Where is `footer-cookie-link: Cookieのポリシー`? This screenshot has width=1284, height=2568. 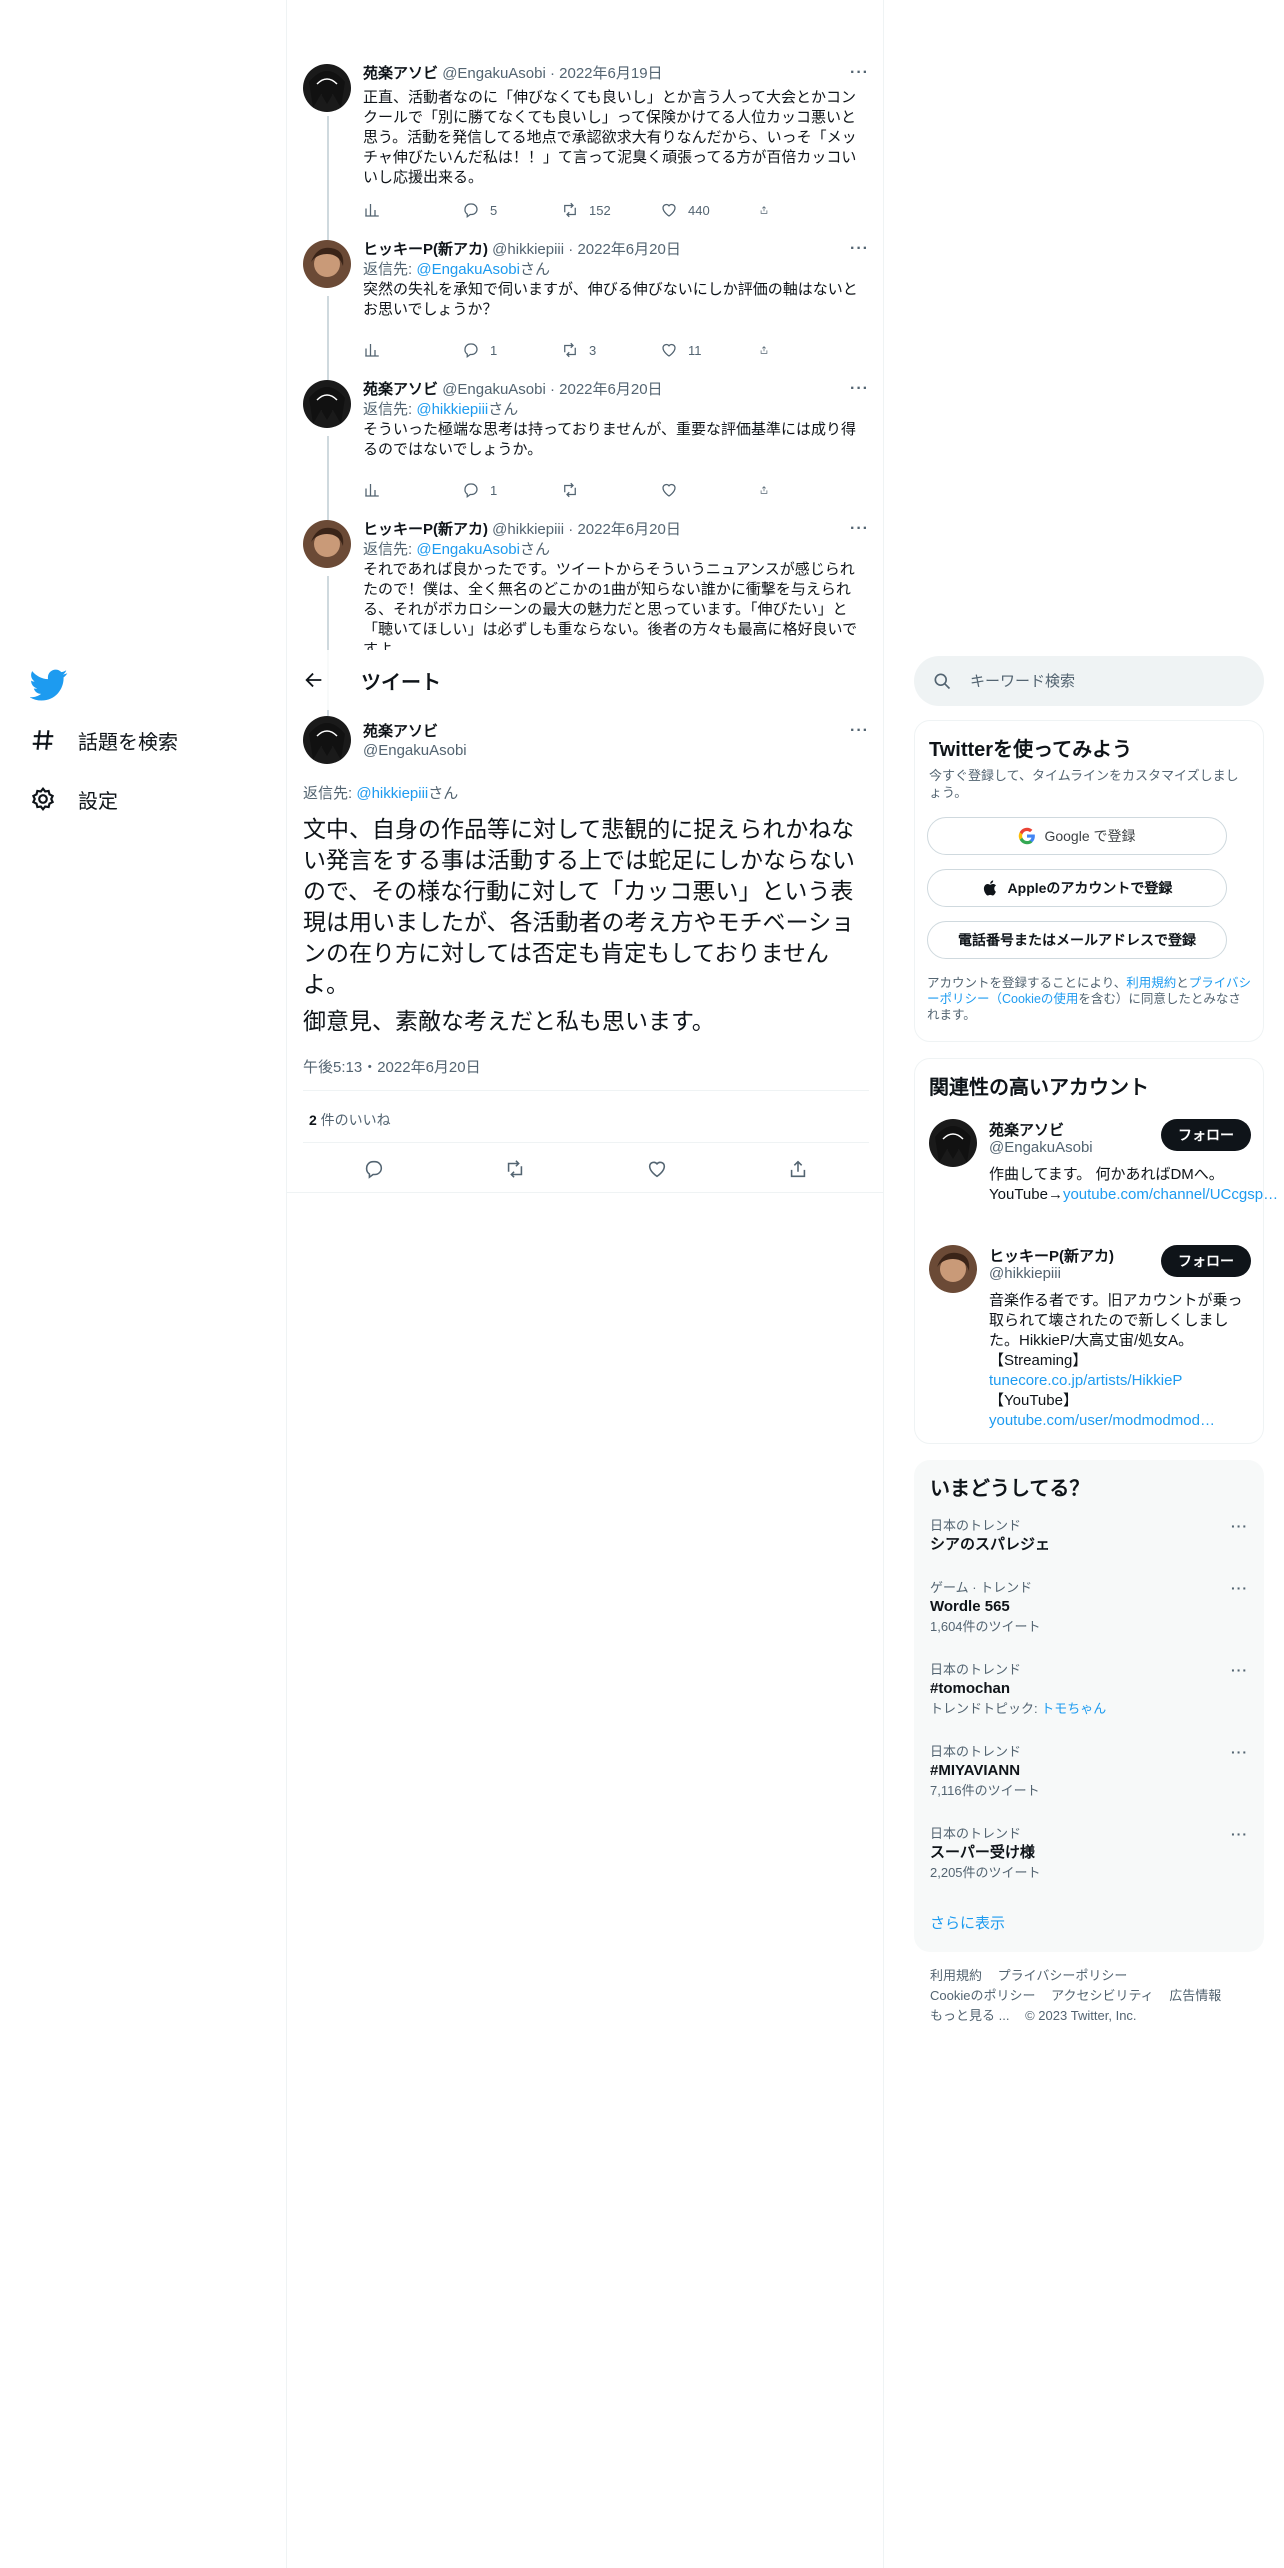
footer-cookie-link: Cookieのポリシー is located at coordinates (982, 1995).